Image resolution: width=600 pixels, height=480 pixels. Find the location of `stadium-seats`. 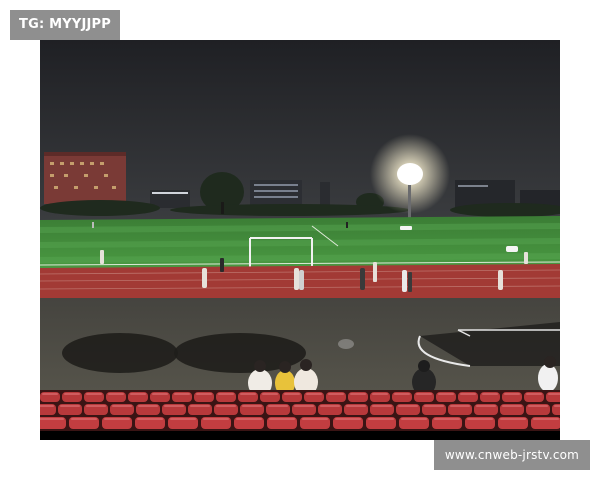

stadium-seats is located at coordinates (300, 410).